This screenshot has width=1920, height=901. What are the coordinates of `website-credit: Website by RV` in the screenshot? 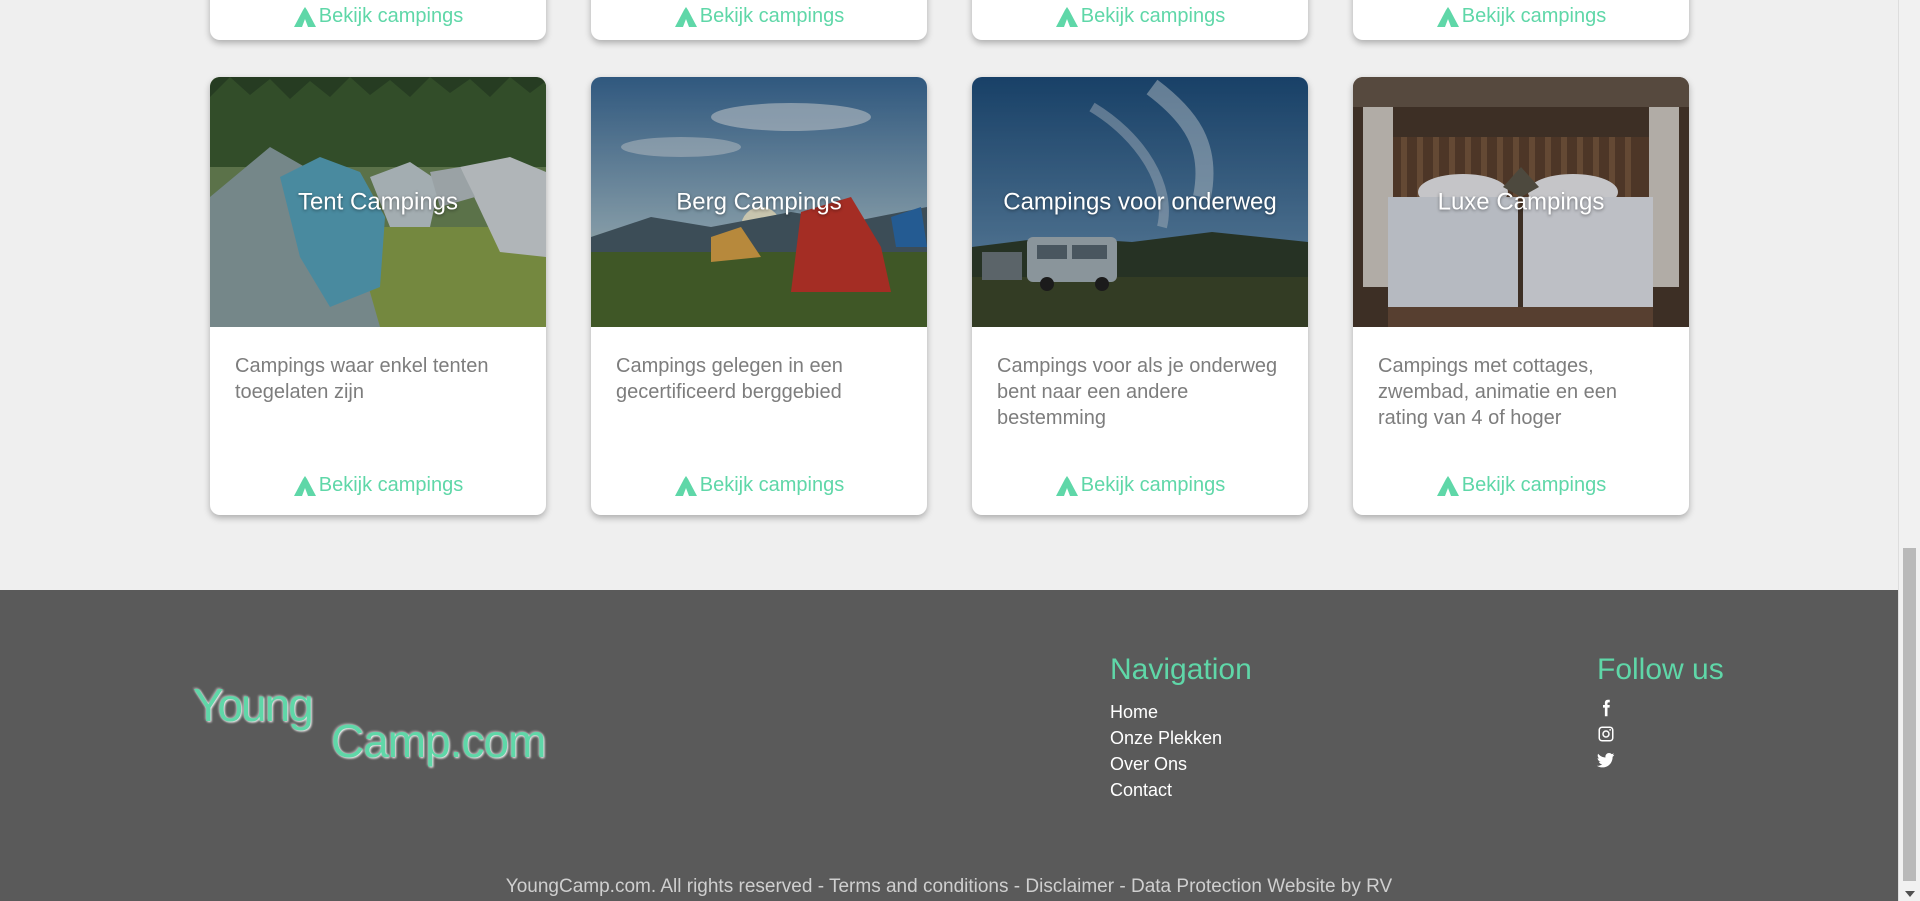 It's located at (1327, 886).